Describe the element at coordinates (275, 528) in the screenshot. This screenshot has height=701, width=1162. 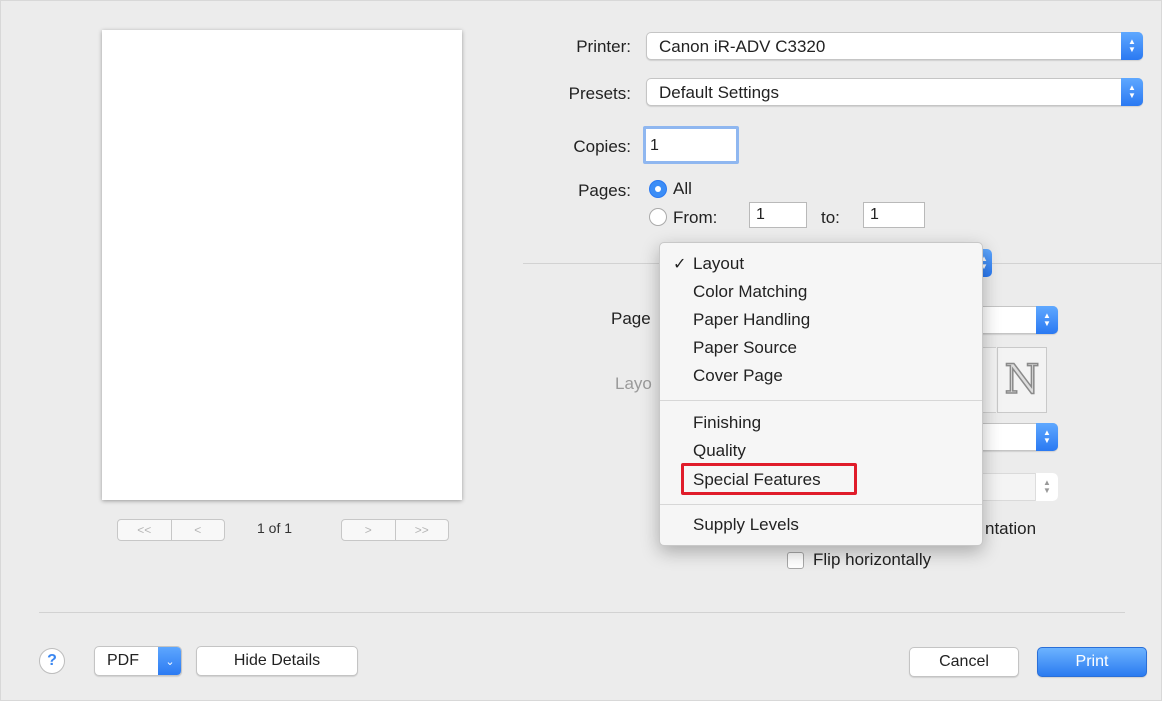
I see `page-count: 1 of 1` at that location.